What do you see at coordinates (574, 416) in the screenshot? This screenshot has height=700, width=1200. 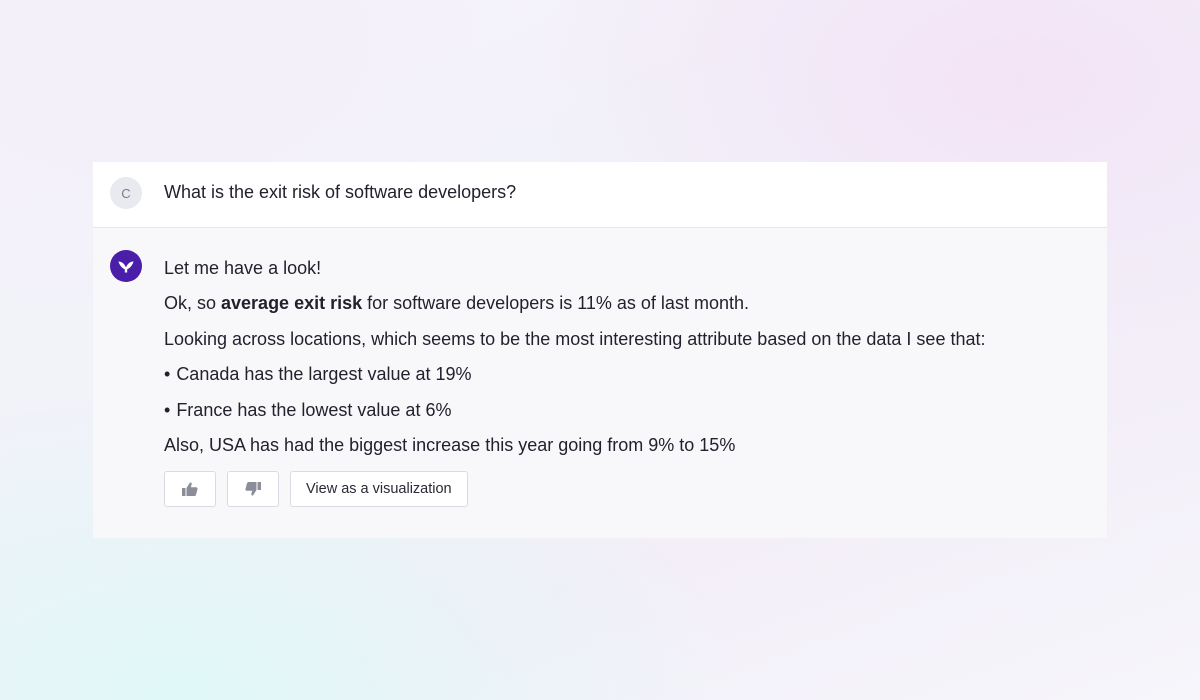 I see `list-item: • France has the lowest value at 6%` at bounding box center [574, 416].